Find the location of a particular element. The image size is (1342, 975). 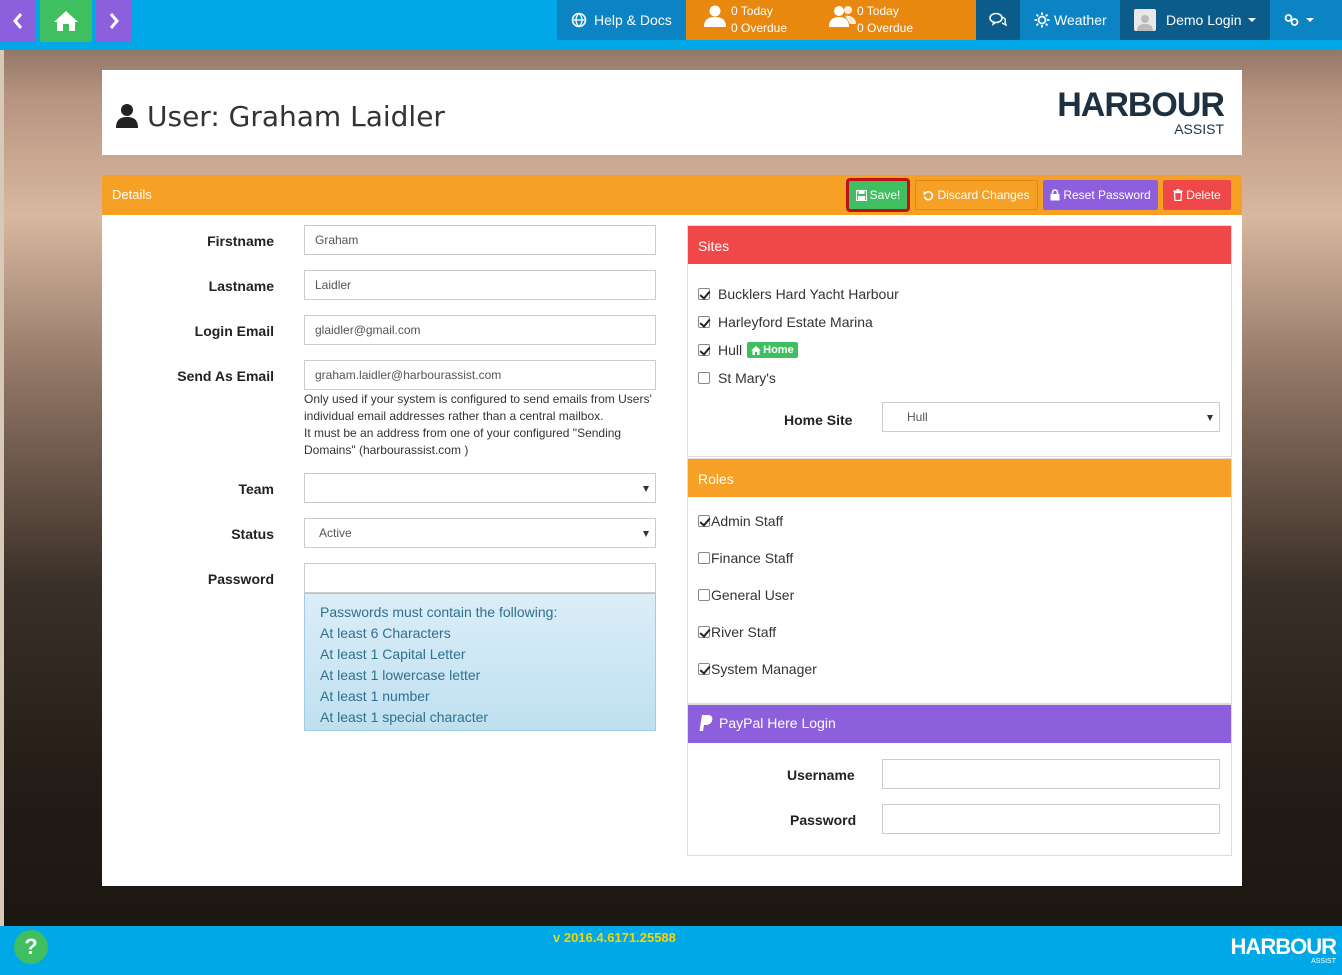

footer-logo-brand: HARBOUR is located at coordinates (1283, 946).